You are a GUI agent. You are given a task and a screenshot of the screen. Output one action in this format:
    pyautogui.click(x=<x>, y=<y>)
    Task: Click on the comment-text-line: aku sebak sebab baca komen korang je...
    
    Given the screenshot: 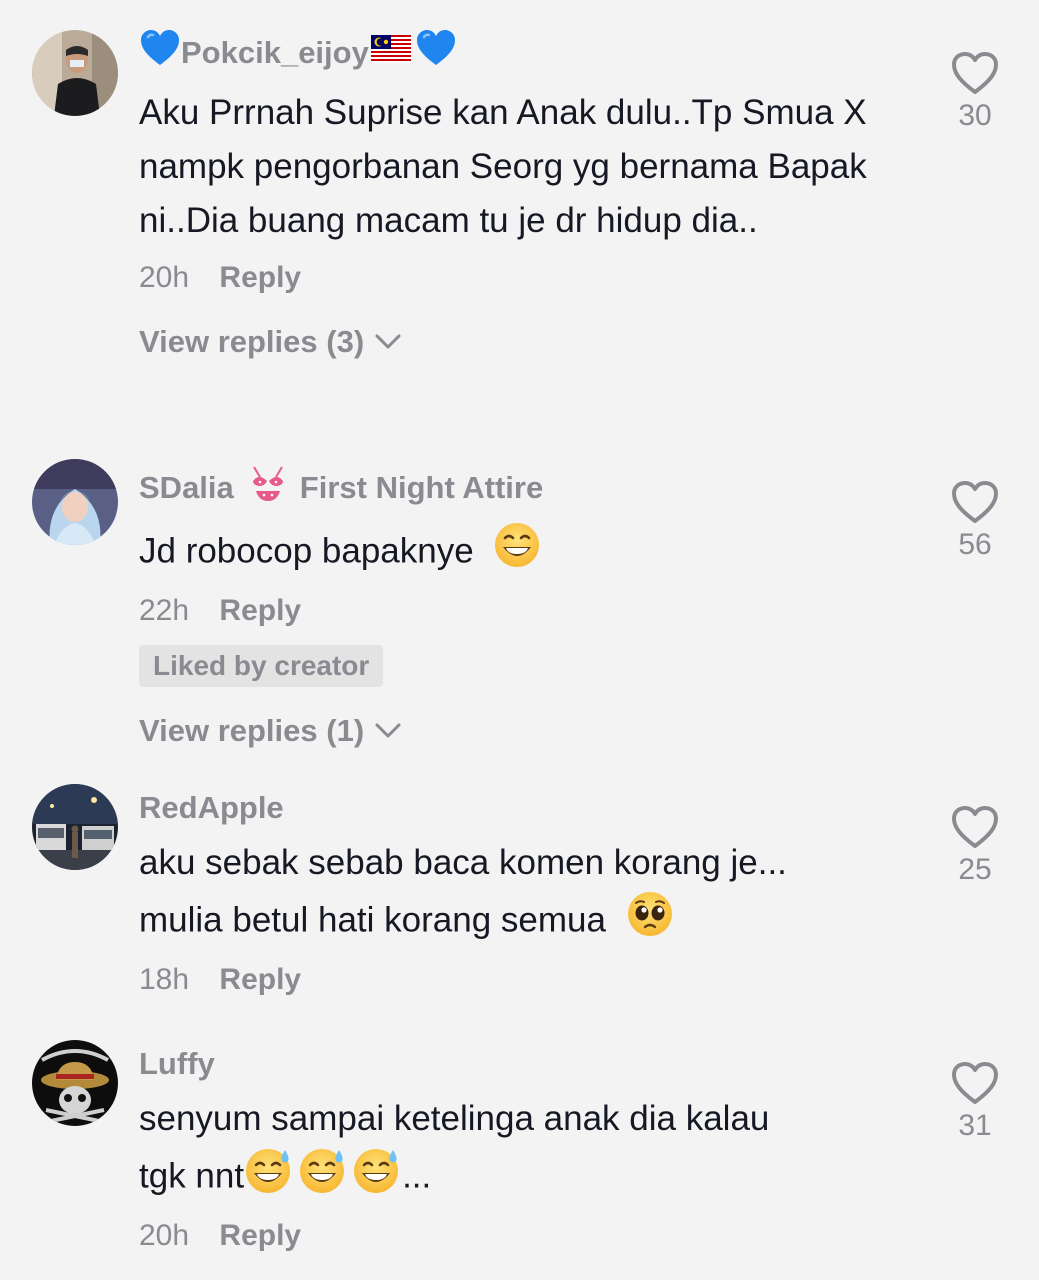 What is the action you would take?
    pyautogui.click(x=463, y=862)
    